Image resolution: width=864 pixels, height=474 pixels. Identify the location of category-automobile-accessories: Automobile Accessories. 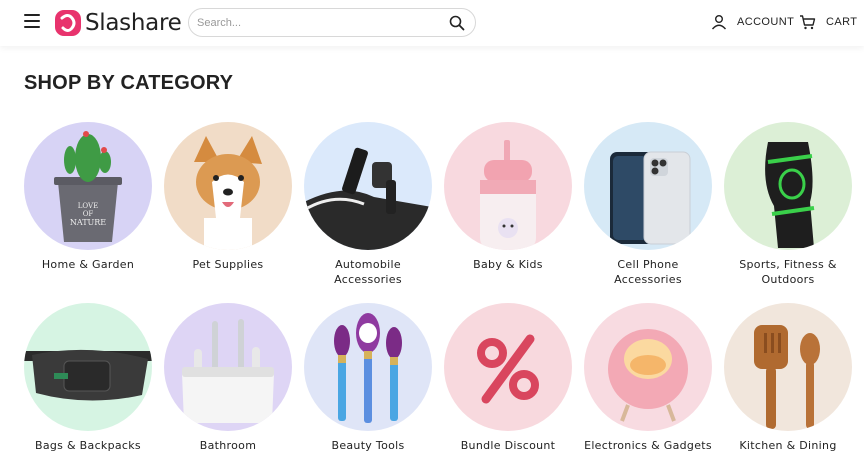
(368, 204).